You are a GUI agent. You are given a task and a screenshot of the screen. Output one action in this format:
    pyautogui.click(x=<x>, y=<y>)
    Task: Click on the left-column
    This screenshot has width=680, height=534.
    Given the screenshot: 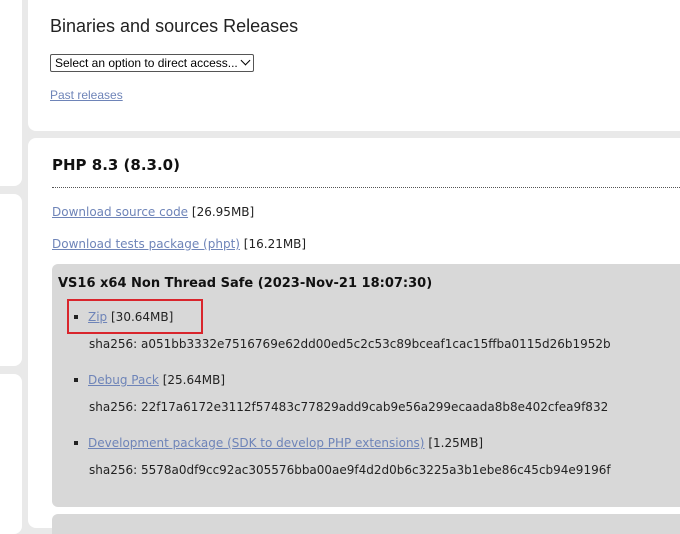 What is the action you would take?
    pyautogui.click(x=11, y=267)
    